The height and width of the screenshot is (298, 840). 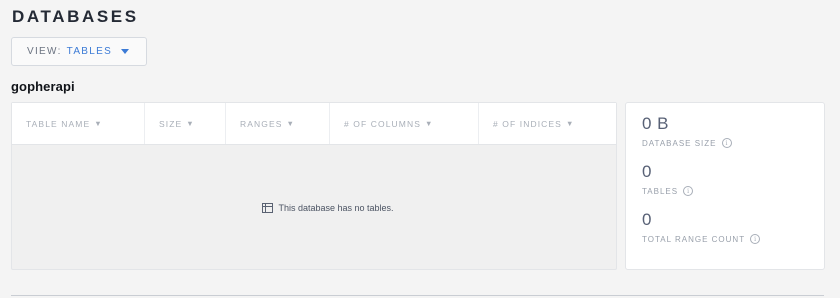 I want to click on column-header-label: TABLE NAME, so click(x=58, y=123).